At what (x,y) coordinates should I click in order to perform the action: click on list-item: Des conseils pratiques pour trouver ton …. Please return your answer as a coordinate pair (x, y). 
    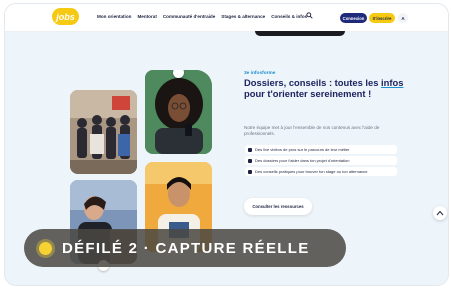
    Looking at the image, I should click on (321, 171).